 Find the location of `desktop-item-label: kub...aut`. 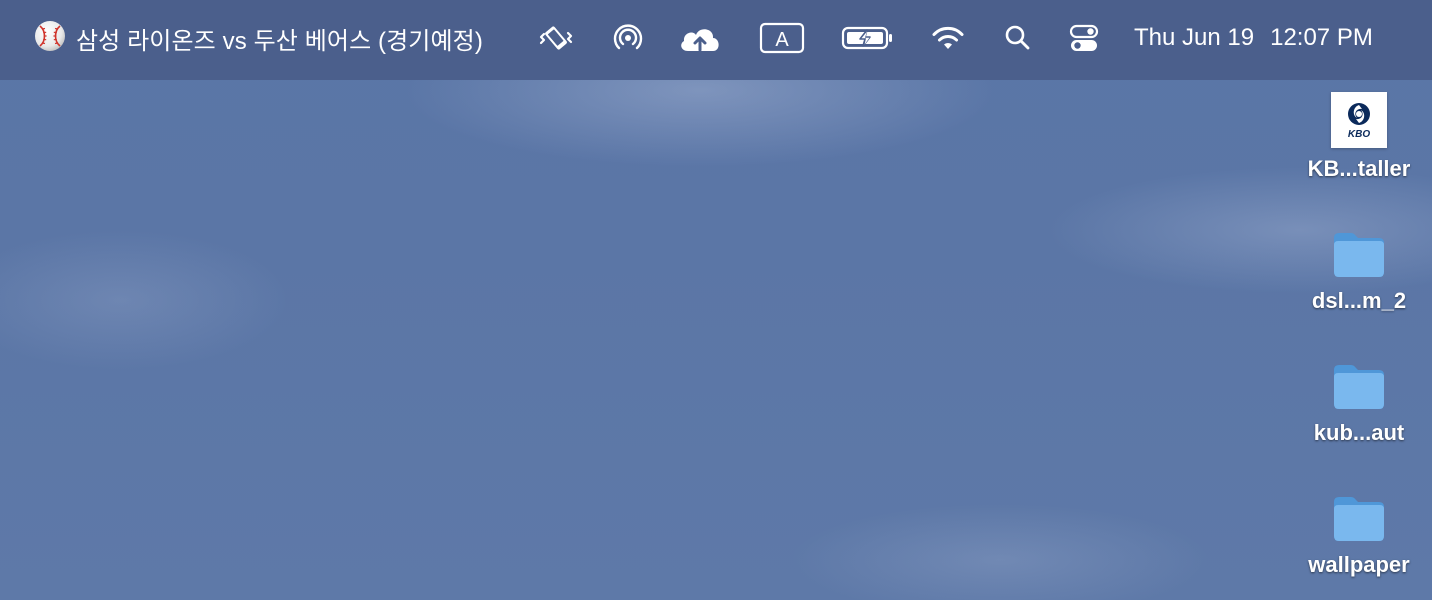

desktop-item-label: kub...aut is located at coordinates (1359, 432).